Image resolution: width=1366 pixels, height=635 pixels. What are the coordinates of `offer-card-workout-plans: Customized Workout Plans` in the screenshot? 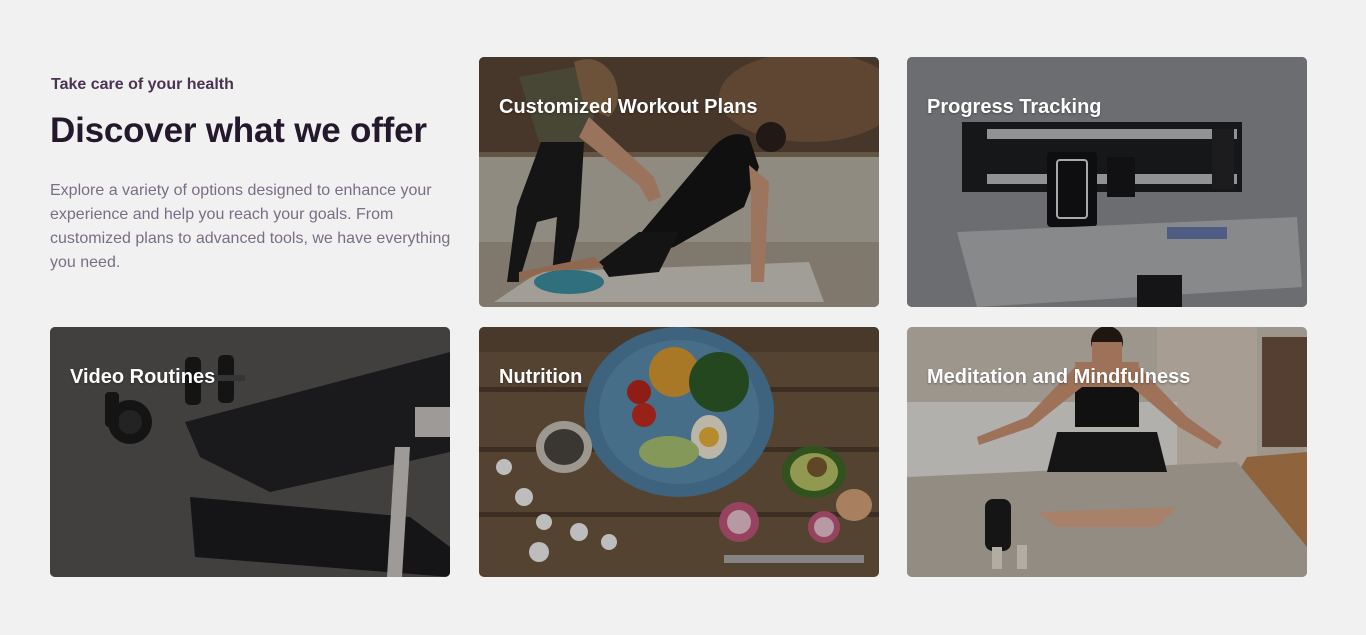 It's located at (679, 182).